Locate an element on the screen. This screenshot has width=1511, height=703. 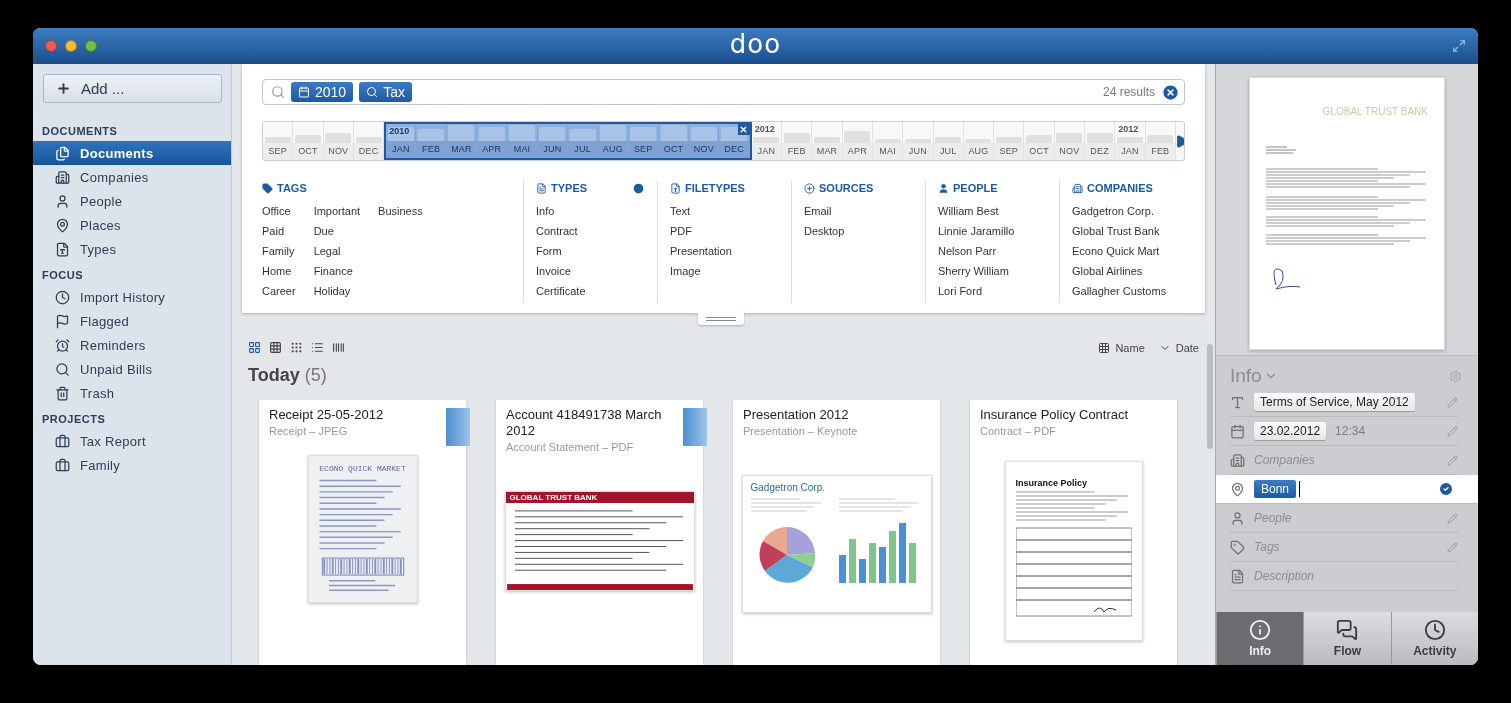
facet-item: Contract is located at coordinates (561, 233).